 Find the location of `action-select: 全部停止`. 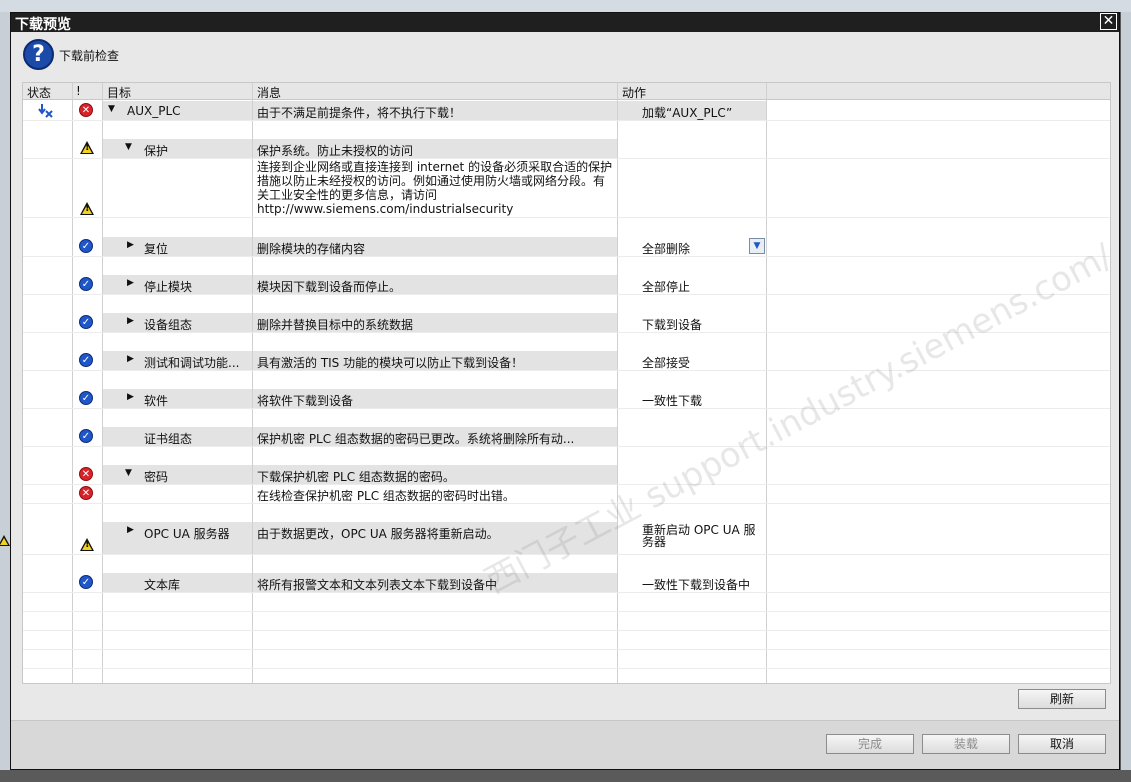

action-select: 全部停止 is located at coordinates (692, 284).